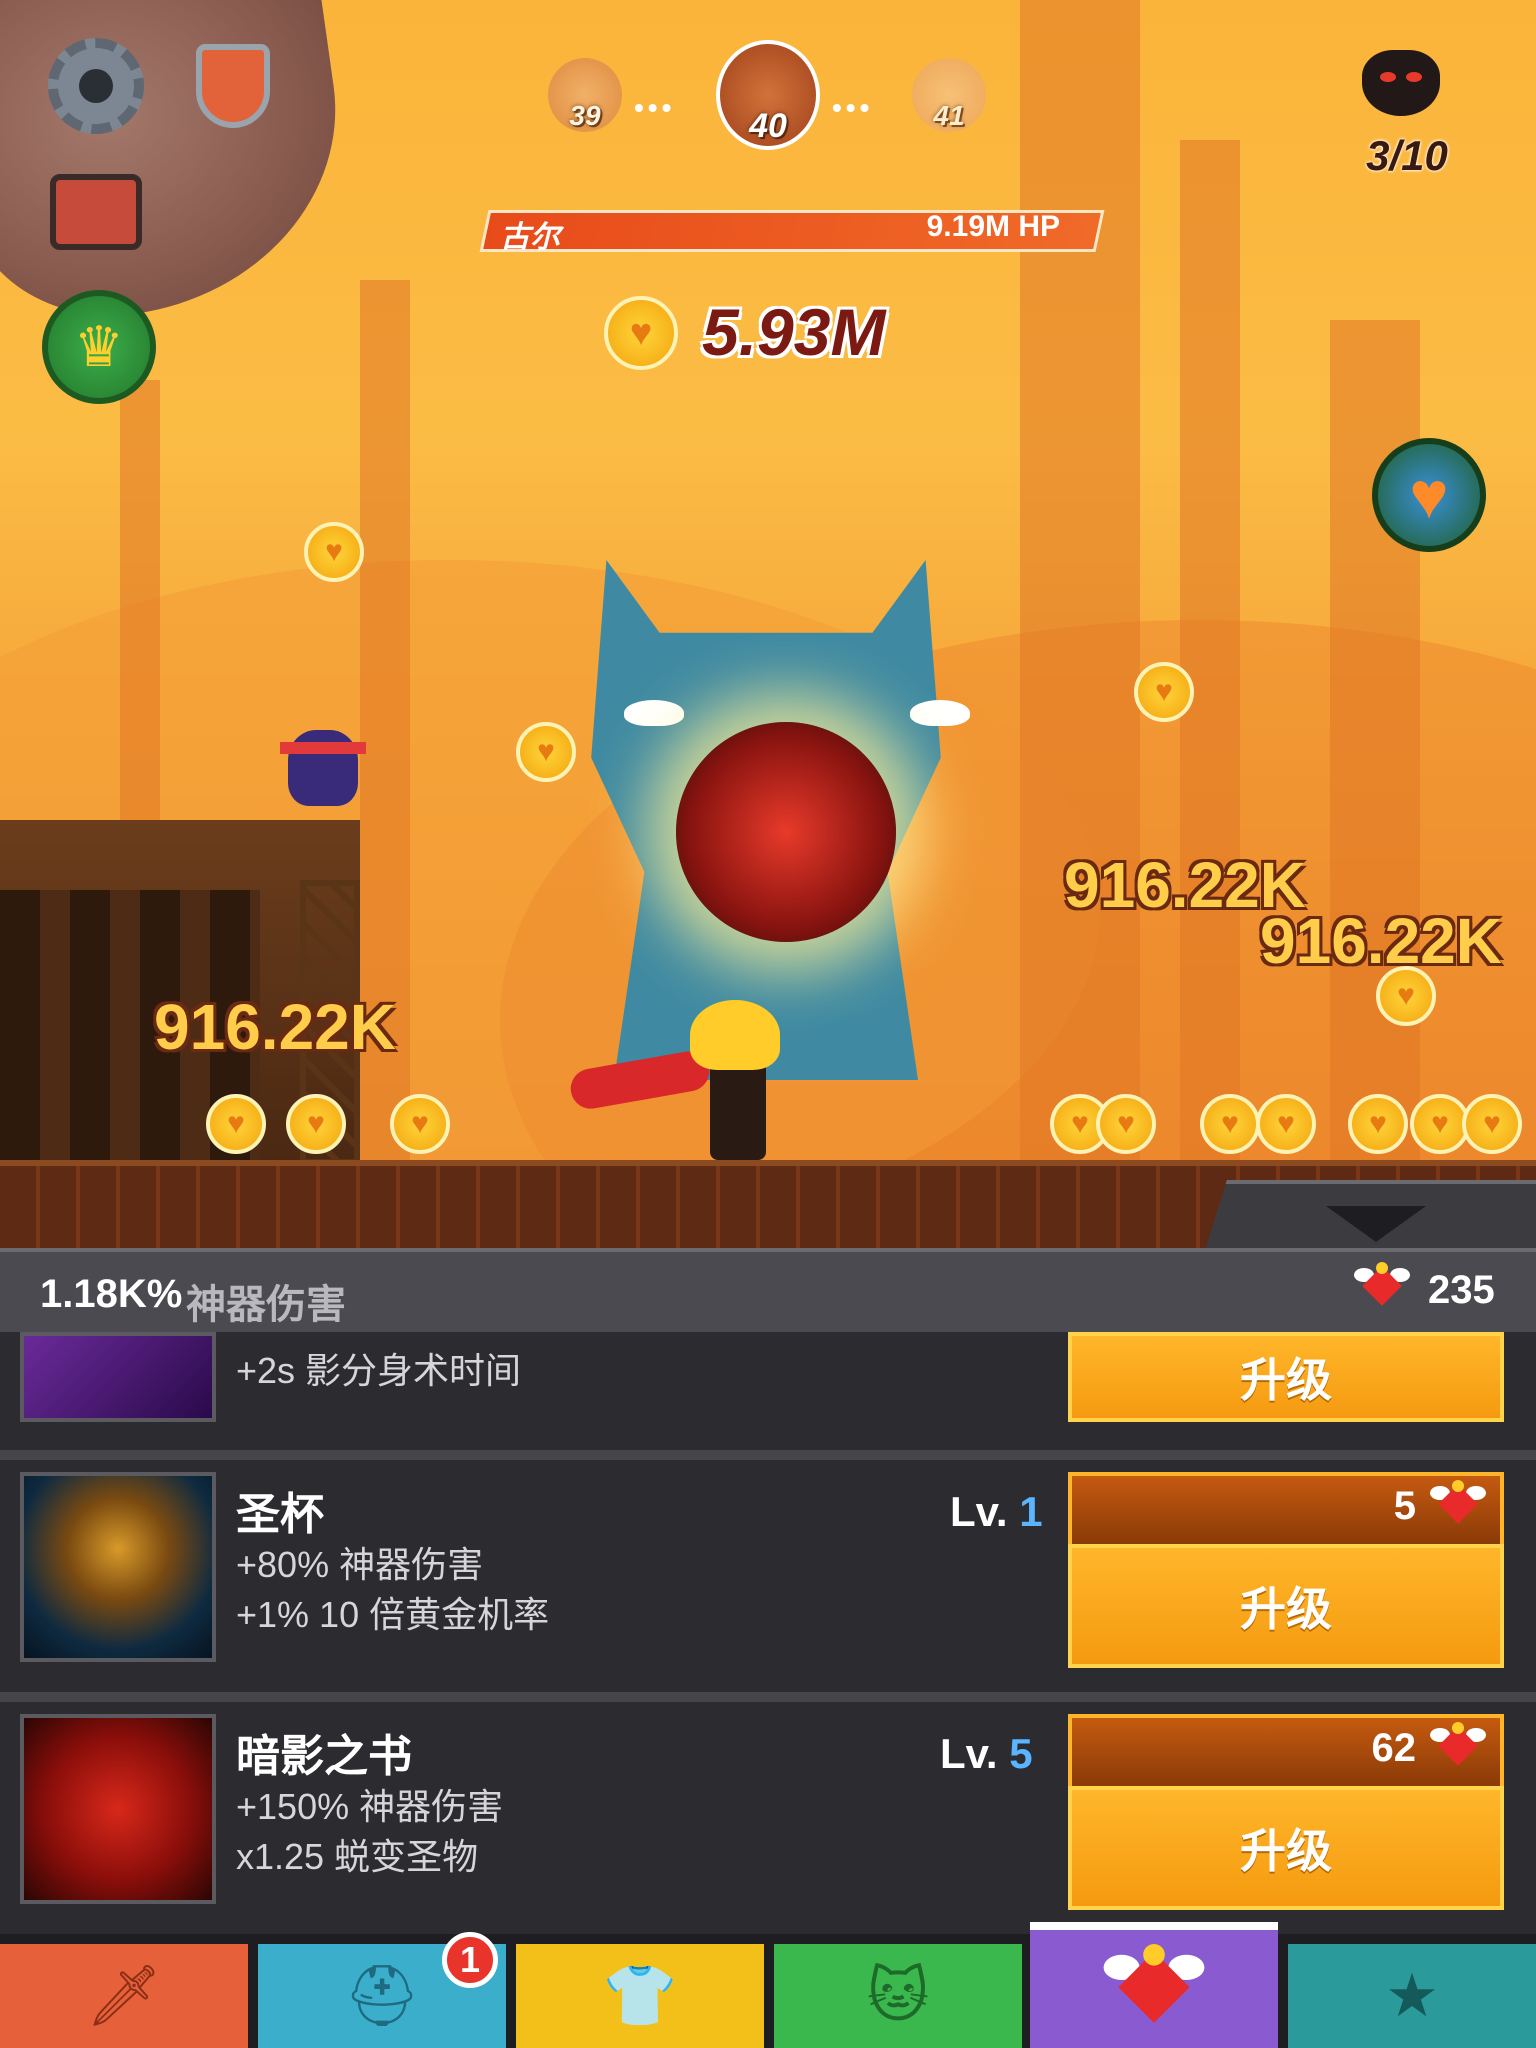 The height and width of the screenshot is (2048, 1536). I want to click on upgrade-cost: 62, so click(1394, 1748).